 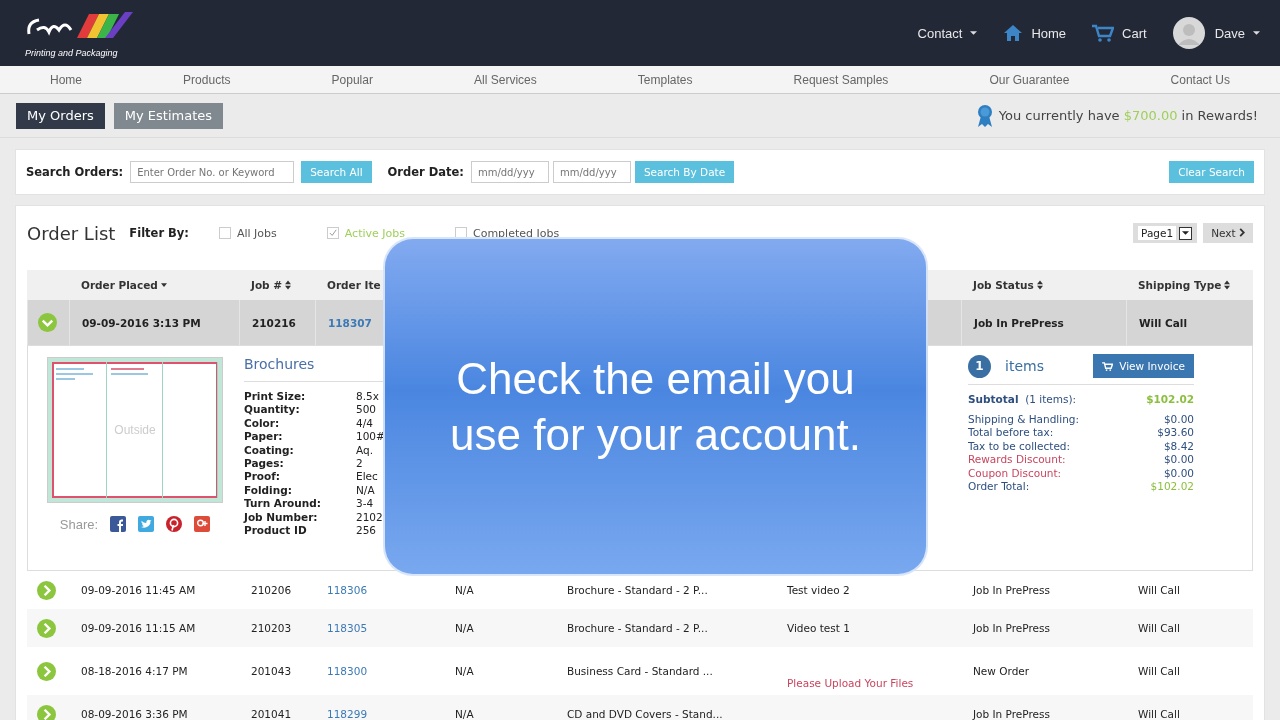 What do you see at coordinates (212, 172) in the screenshot?
I see `search-field: Enter Order No. or Keyword` at bounding box center [212, 172].